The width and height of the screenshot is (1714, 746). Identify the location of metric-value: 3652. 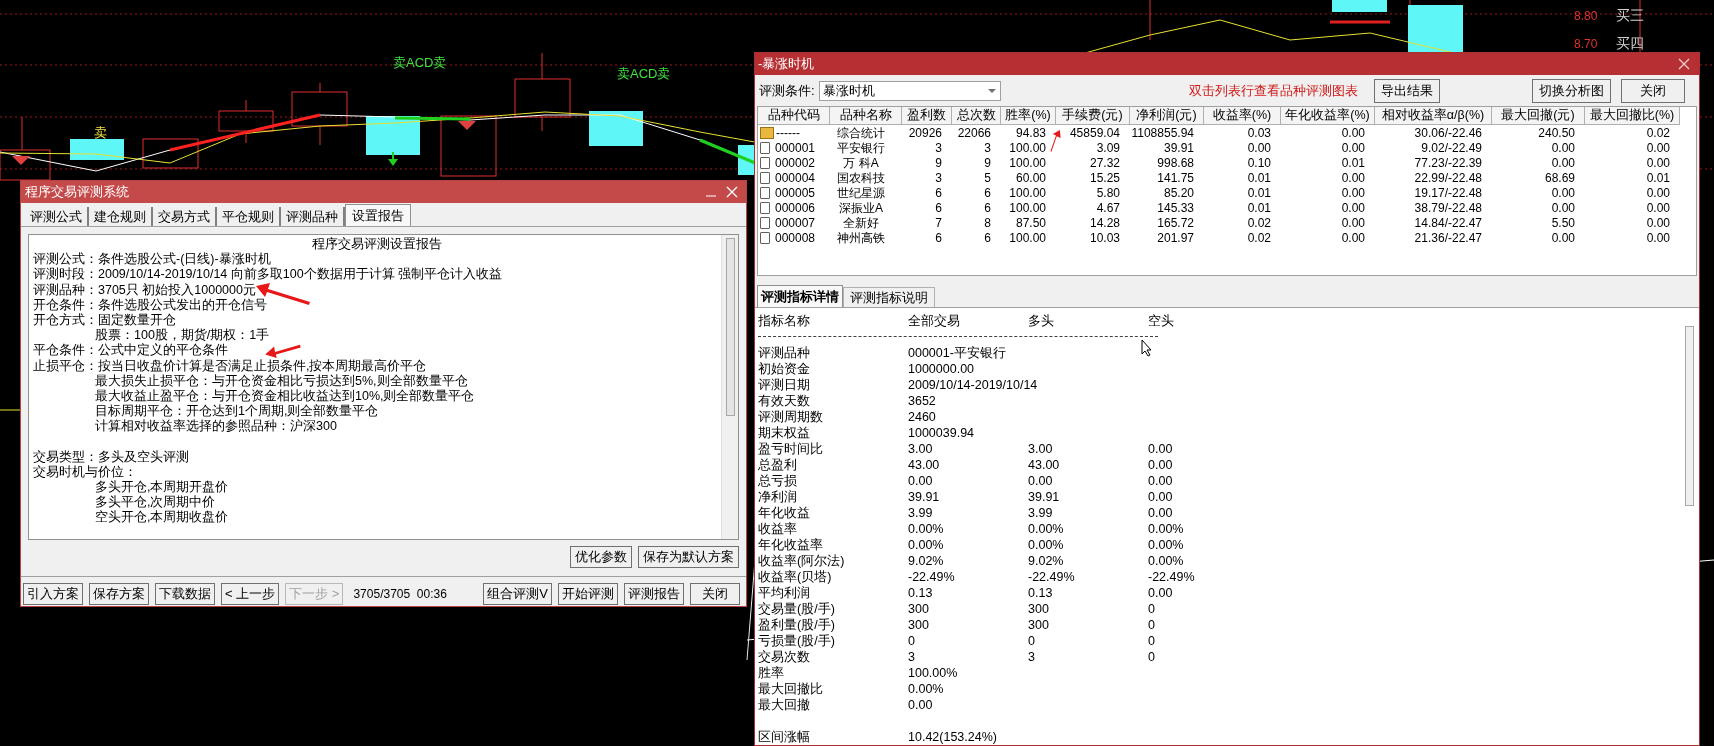
(922, 401).